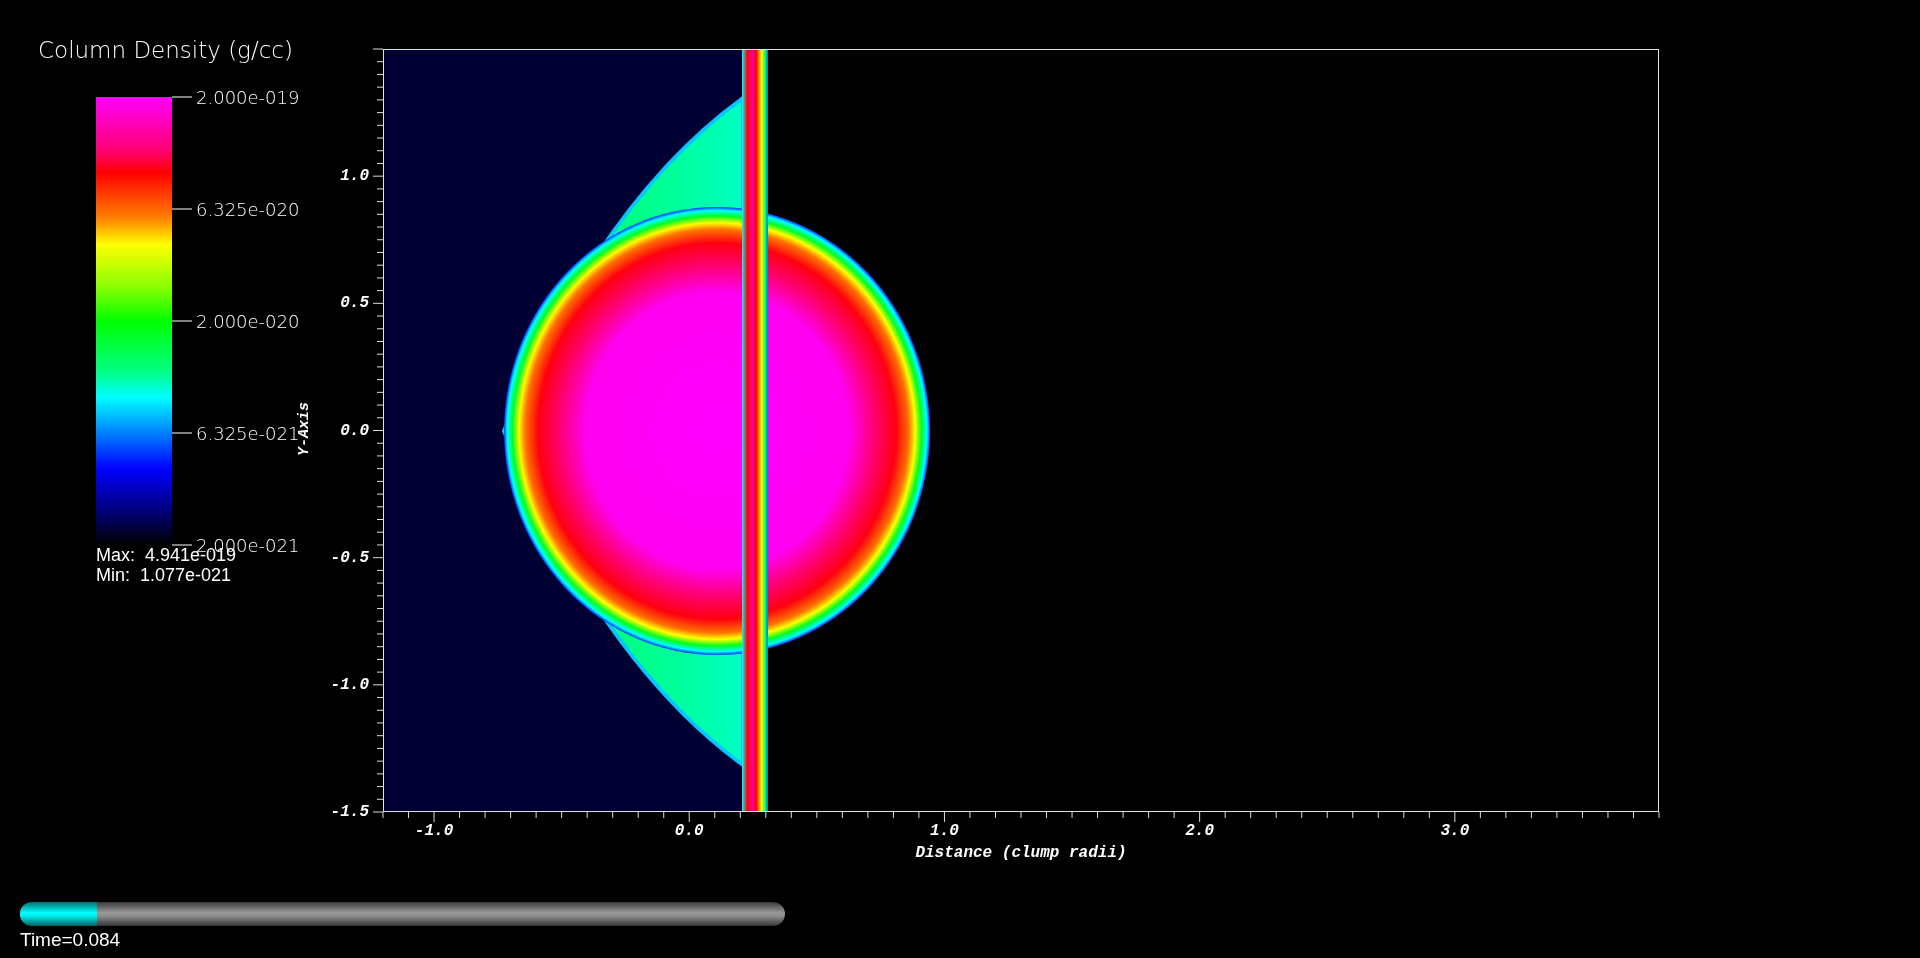 Image resolution: width=1920 pixels, height=958 pixels. I want to click on x-tick-label: 3.0, so click(1455, 831).